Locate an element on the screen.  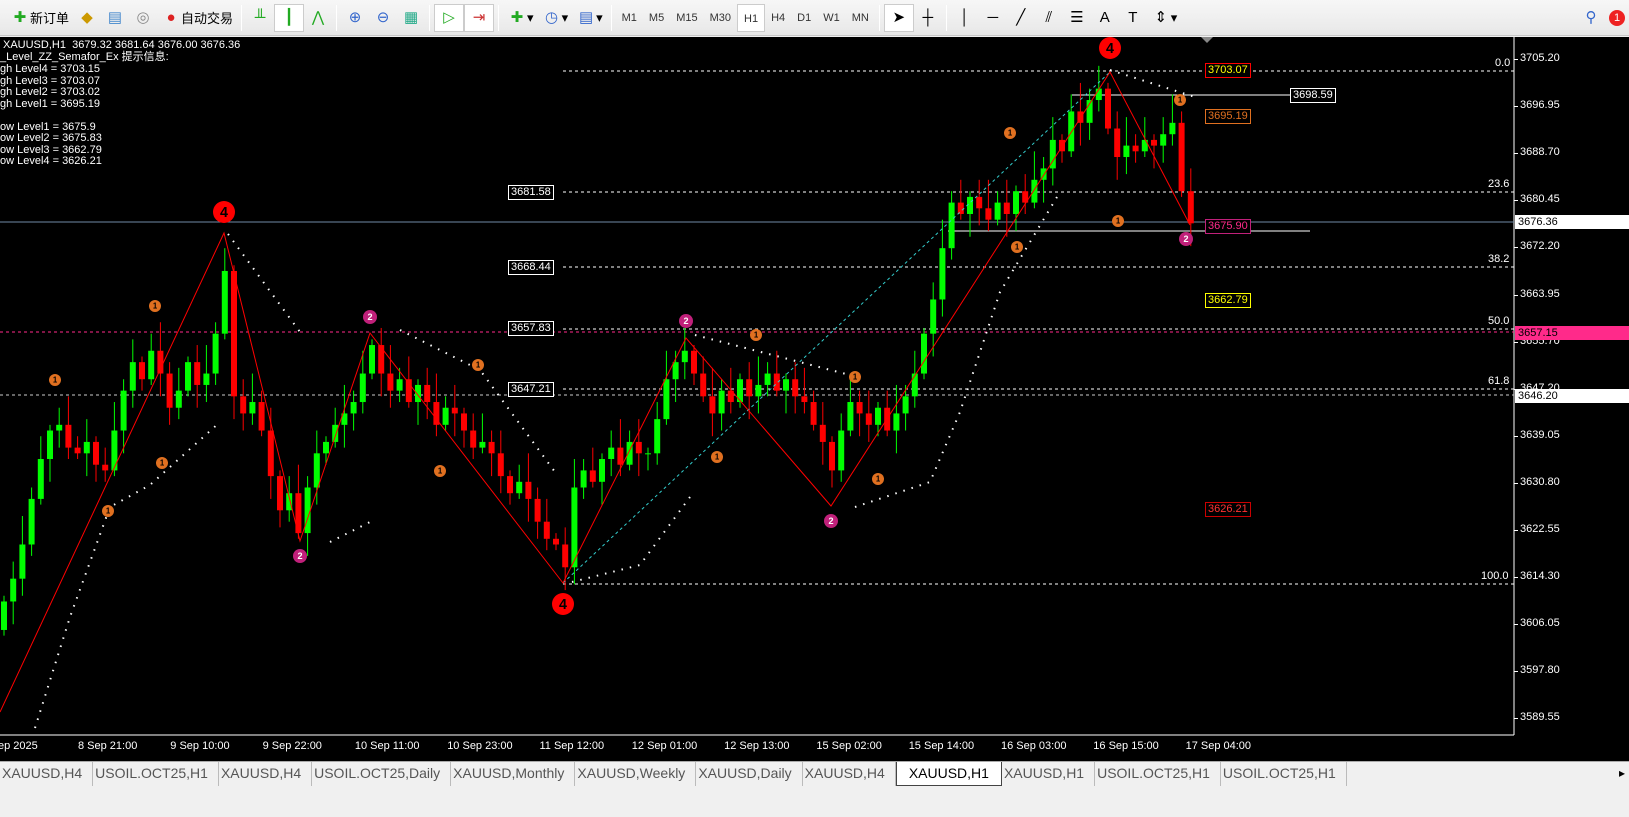
chart-shift-button: ⇥ is located at coordinates (479, 17).